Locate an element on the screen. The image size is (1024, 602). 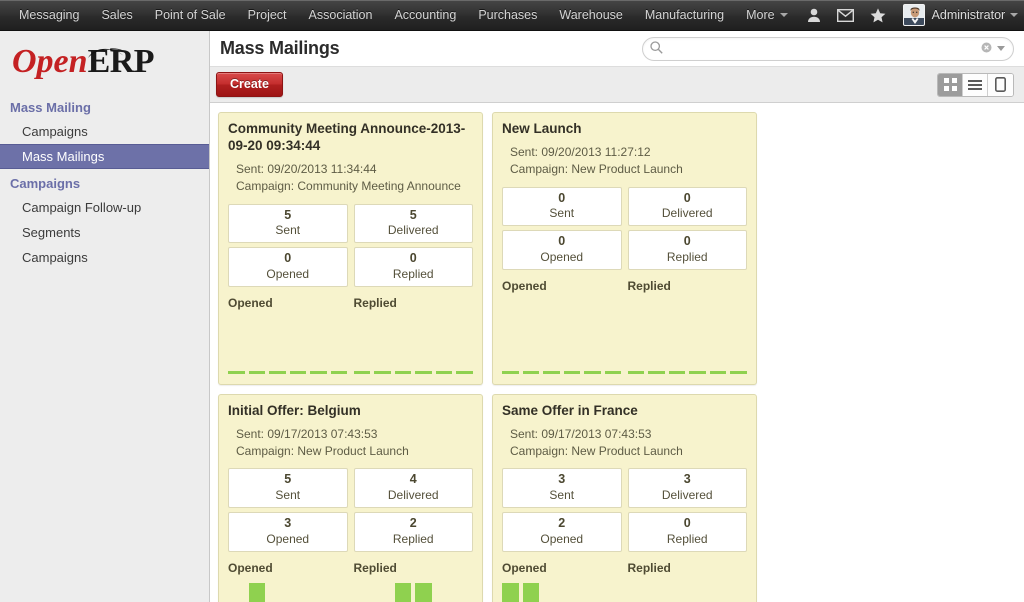
menu-item-warehouse: Warehouse is located at coordinates (590, 15).